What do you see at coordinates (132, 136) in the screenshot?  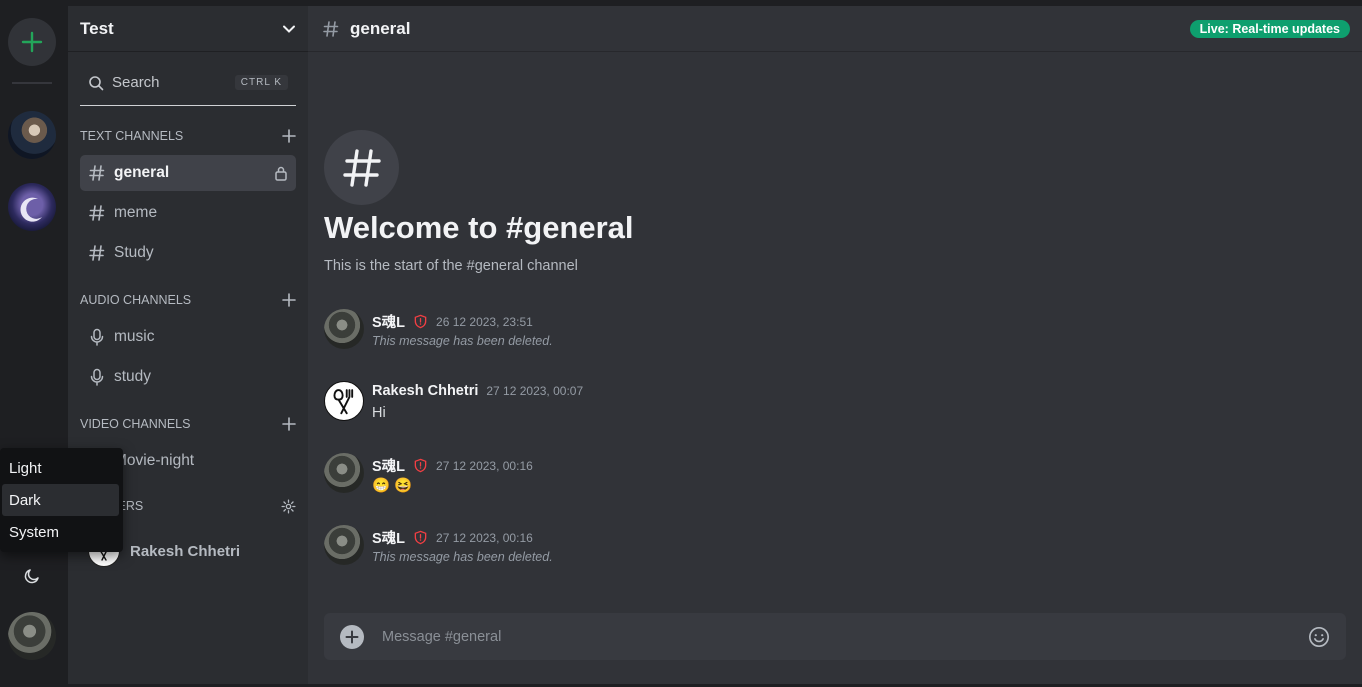 I see `section-title: TEXT CHANNELS` at bounding box center [132, 136].